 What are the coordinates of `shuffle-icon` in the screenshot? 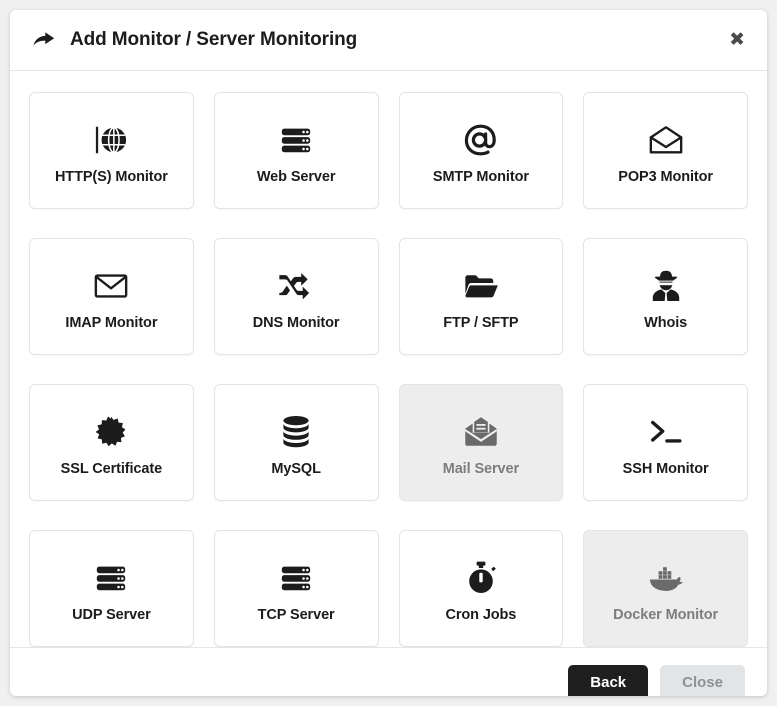 It's located at (296, 286).